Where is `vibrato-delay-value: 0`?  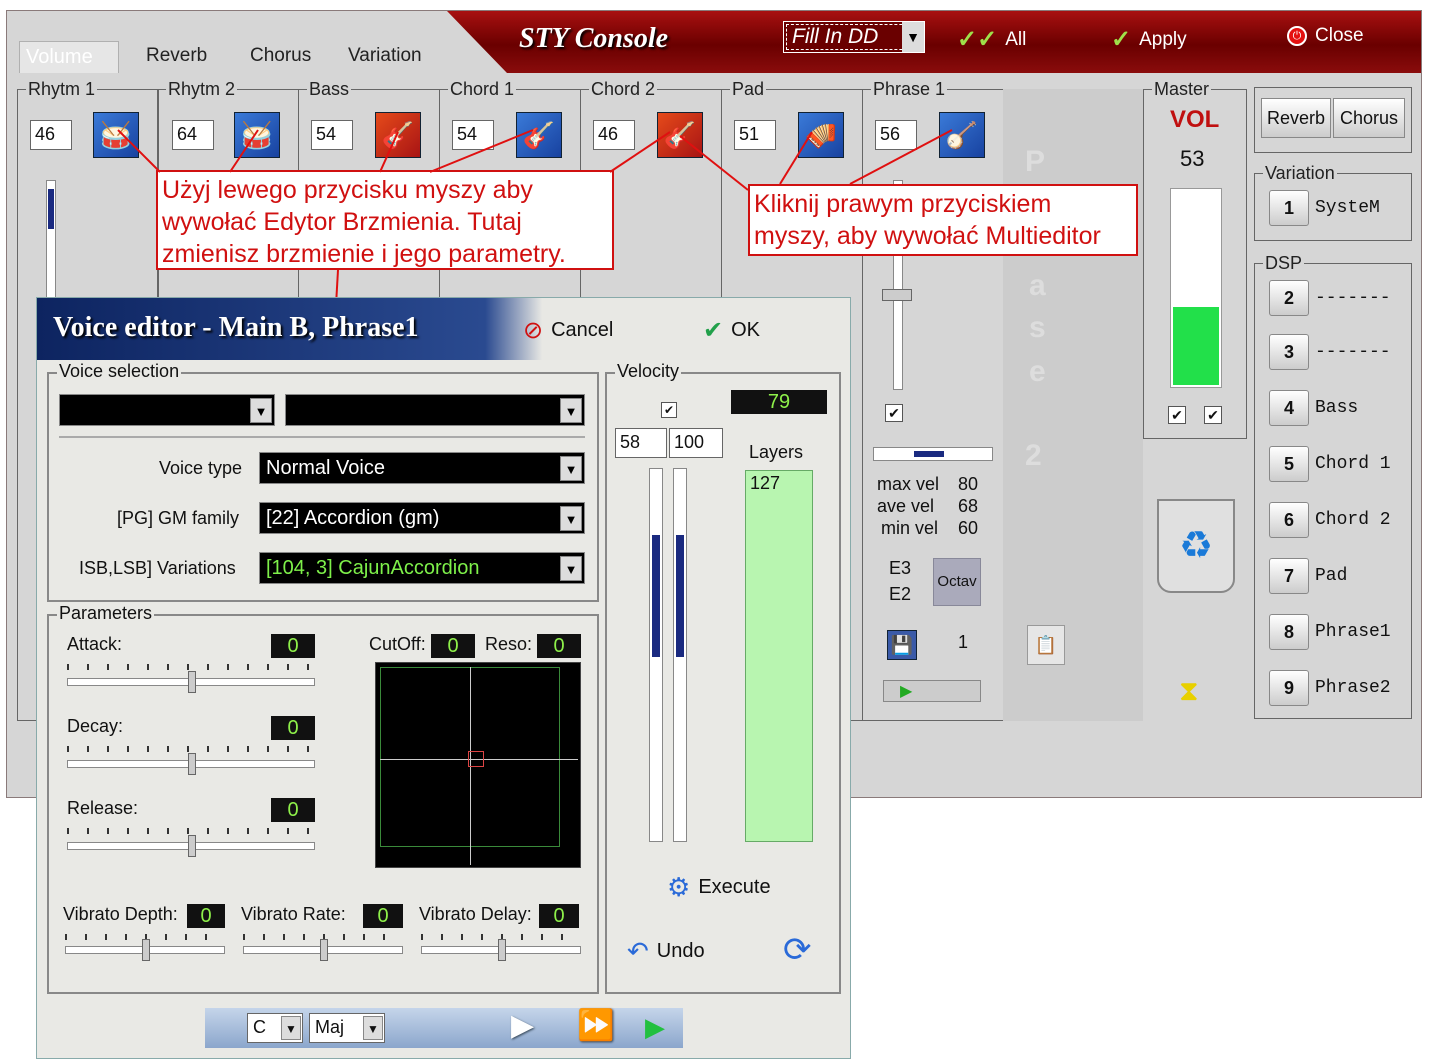 vibrato-delay-value: 0 is located at coordinates (559, 916).